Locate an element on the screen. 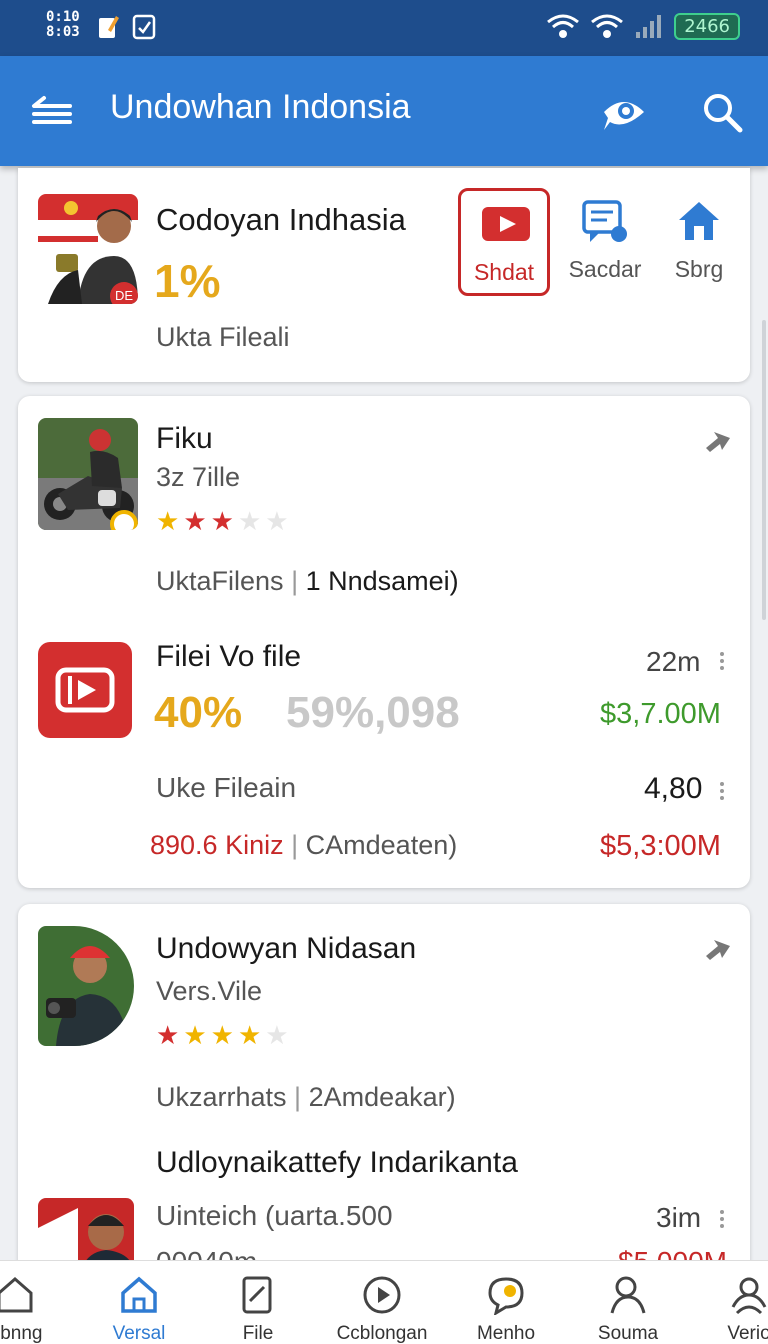 The width and height of the screenshot is (768, 1344). chat-button: Sacdar is located at coordinates (605, 242).